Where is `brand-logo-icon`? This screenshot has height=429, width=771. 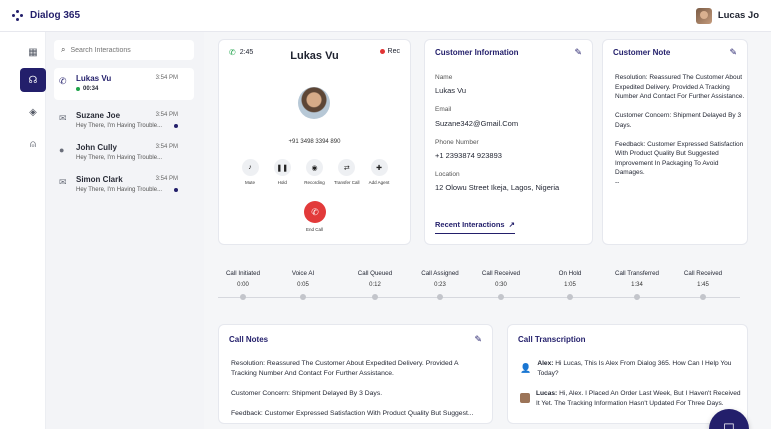 brand-logo-icon is located at coordinates (18, 15).